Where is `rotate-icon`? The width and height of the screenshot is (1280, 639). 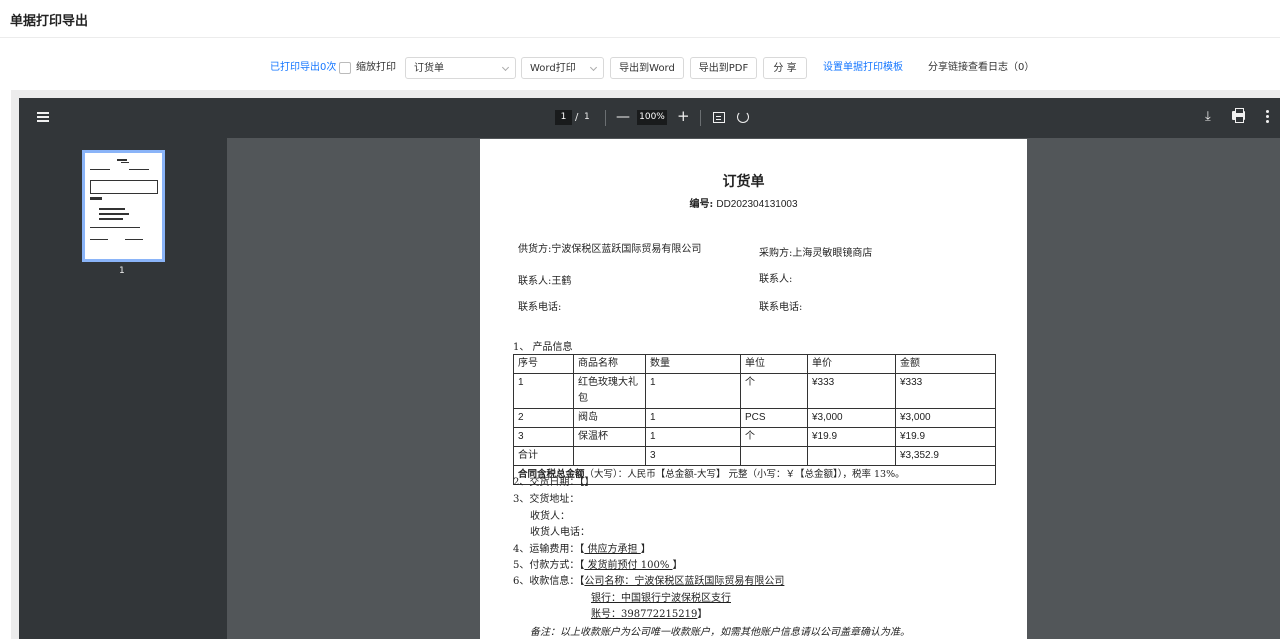 rotate-icon is located at coordinates (743, 117).